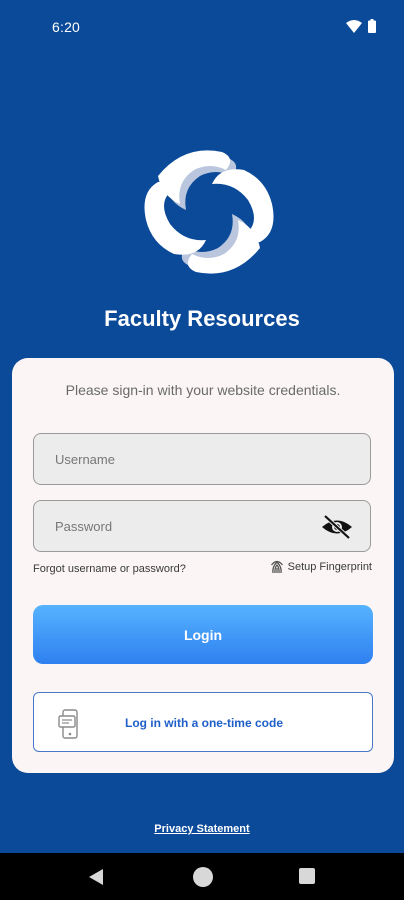 The image size is (404, 900). I want to click on home-icon, so click(203, 877).